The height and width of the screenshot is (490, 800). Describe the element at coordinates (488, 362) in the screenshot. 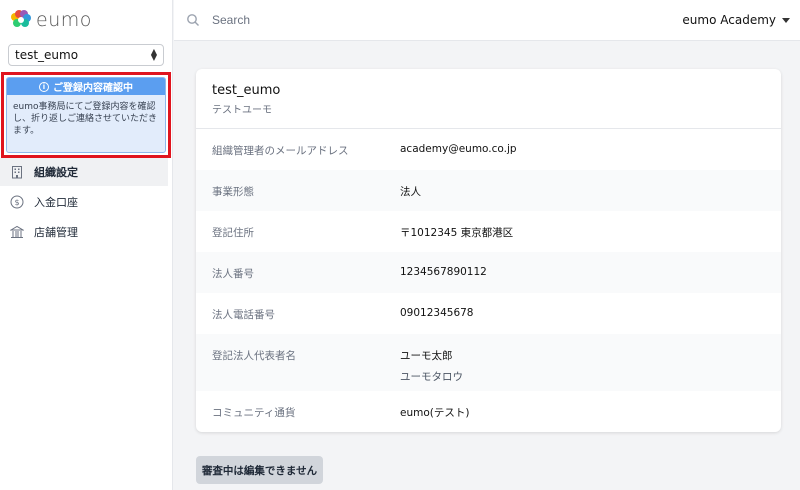

I see `detail-row-representative-name: 登記法人代表者名 ユーモ太郎 ユーモタロウ` at that location.